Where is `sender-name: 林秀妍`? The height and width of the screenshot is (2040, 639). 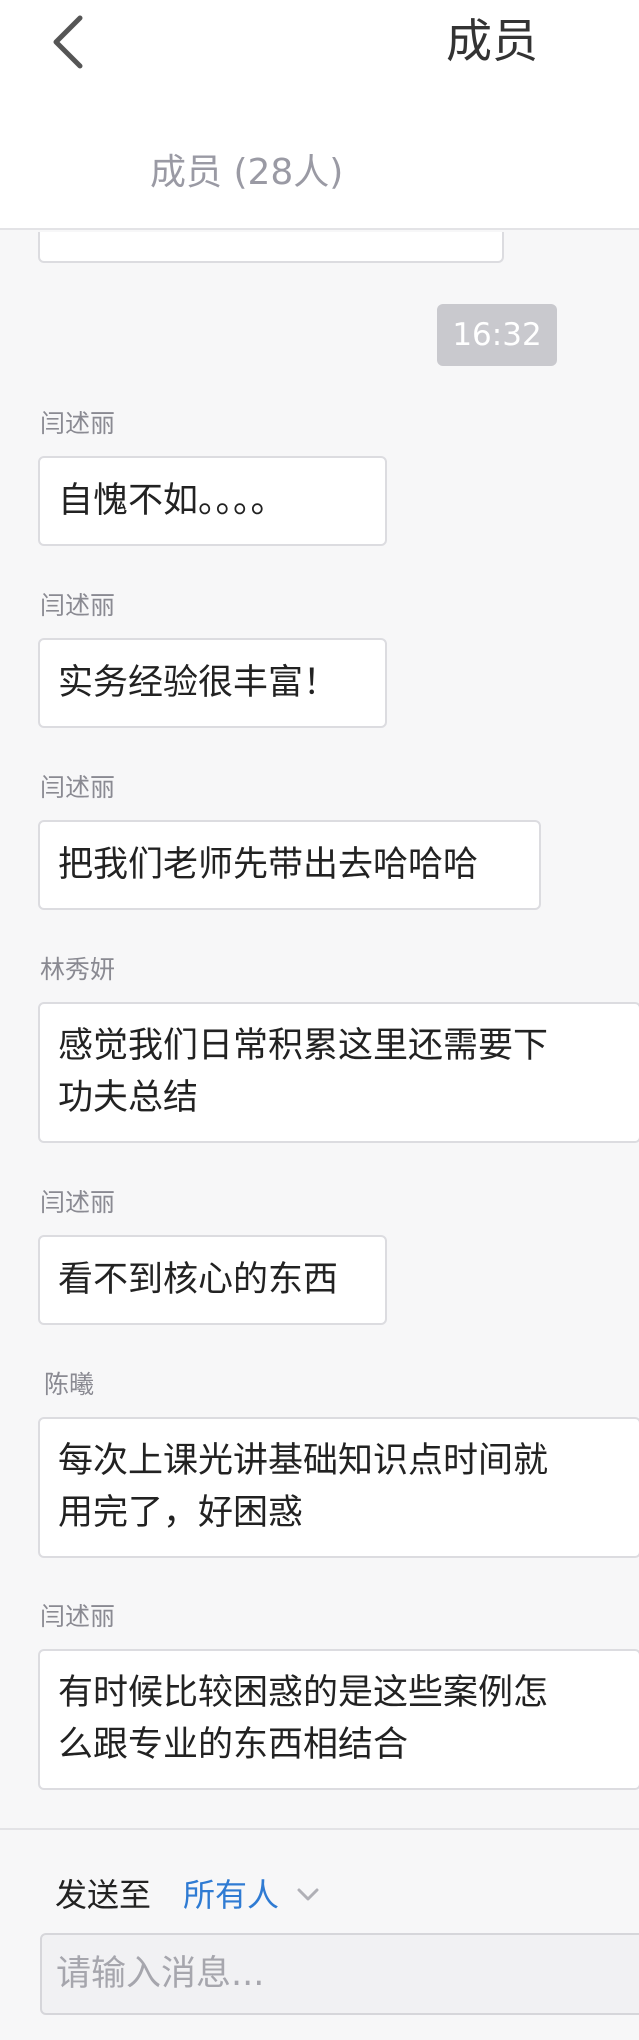 sender-name: 林秀妍 is located at coordinates (78, 969).